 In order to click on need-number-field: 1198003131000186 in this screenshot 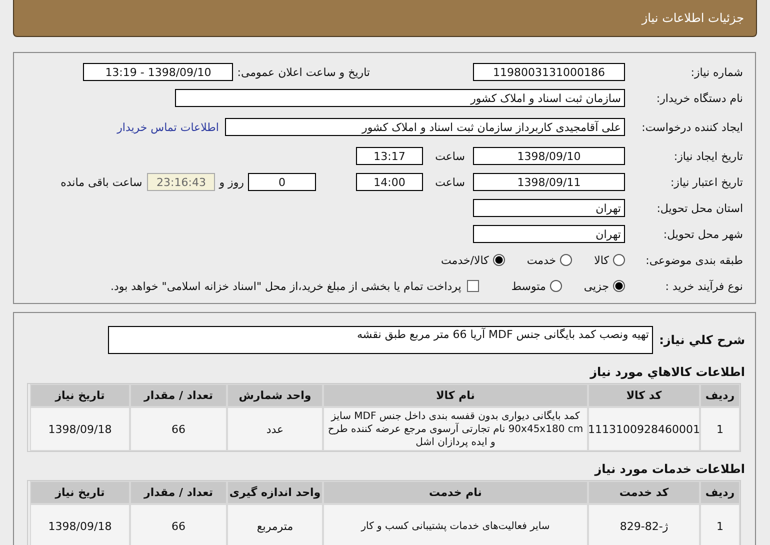, I will do `click(549, 72)`.